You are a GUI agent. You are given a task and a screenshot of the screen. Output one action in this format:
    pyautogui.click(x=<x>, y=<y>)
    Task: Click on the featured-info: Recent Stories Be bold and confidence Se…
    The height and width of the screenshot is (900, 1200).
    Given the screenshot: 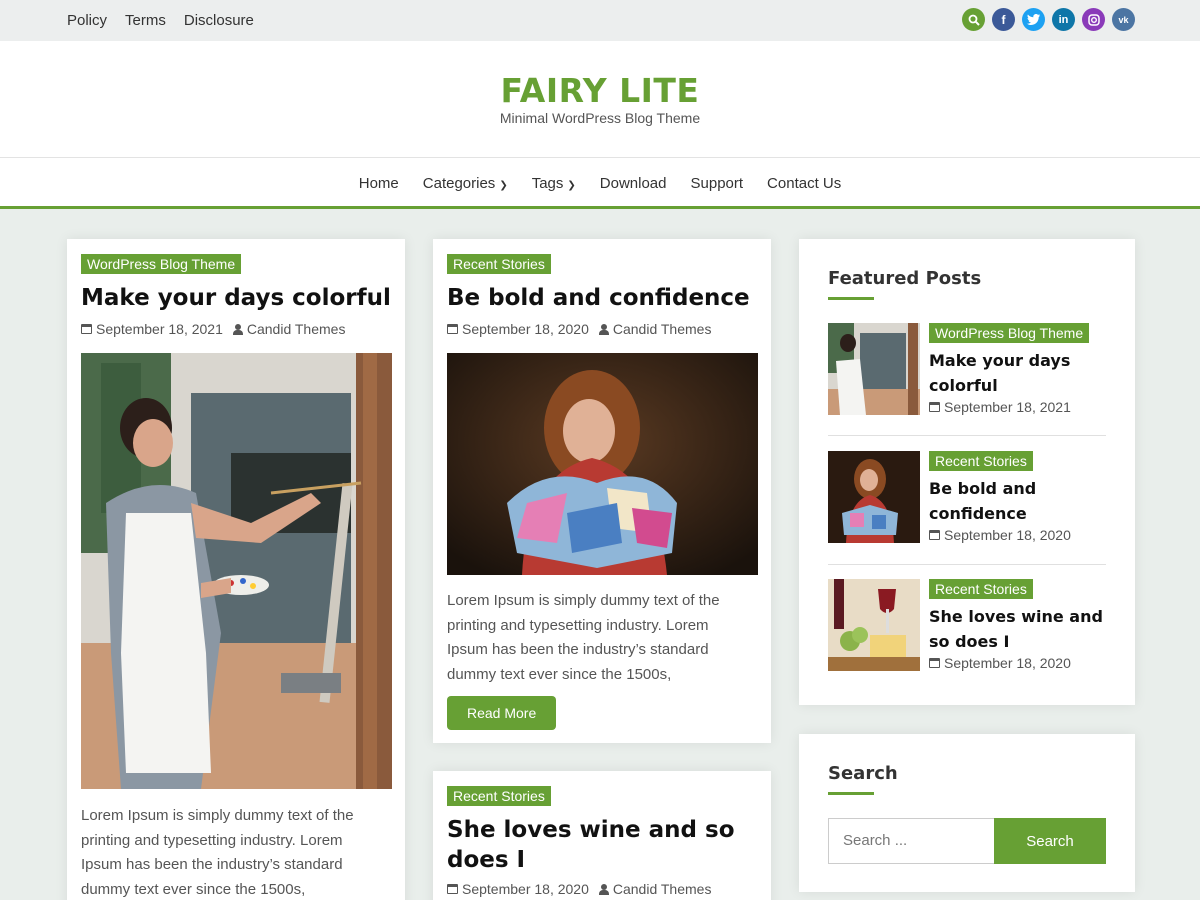 What is the action you would take?
    pyautogui.click(x=1004, y=497)
    